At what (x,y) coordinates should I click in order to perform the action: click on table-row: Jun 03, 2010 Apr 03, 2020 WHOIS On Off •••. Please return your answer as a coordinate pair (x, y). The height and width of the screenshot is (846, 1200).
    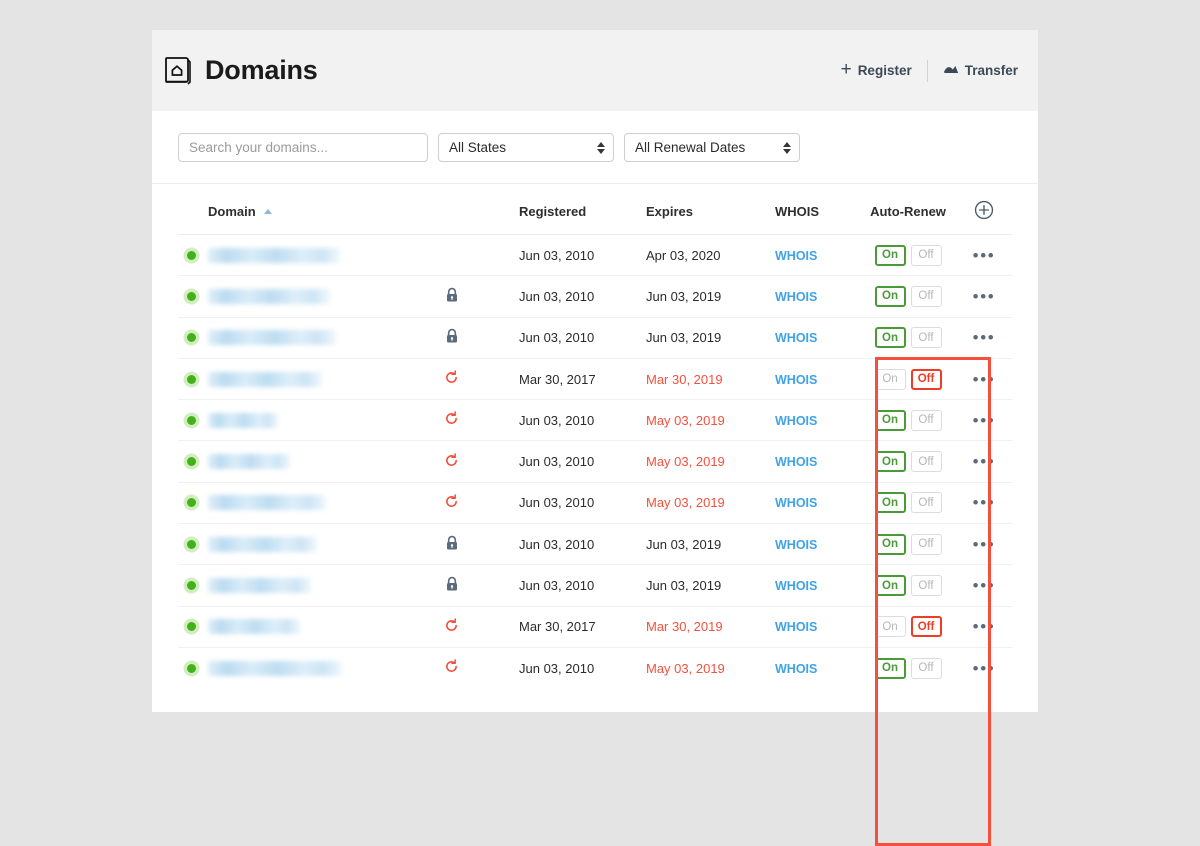
    Looking at the image, I should click on (595, 255).